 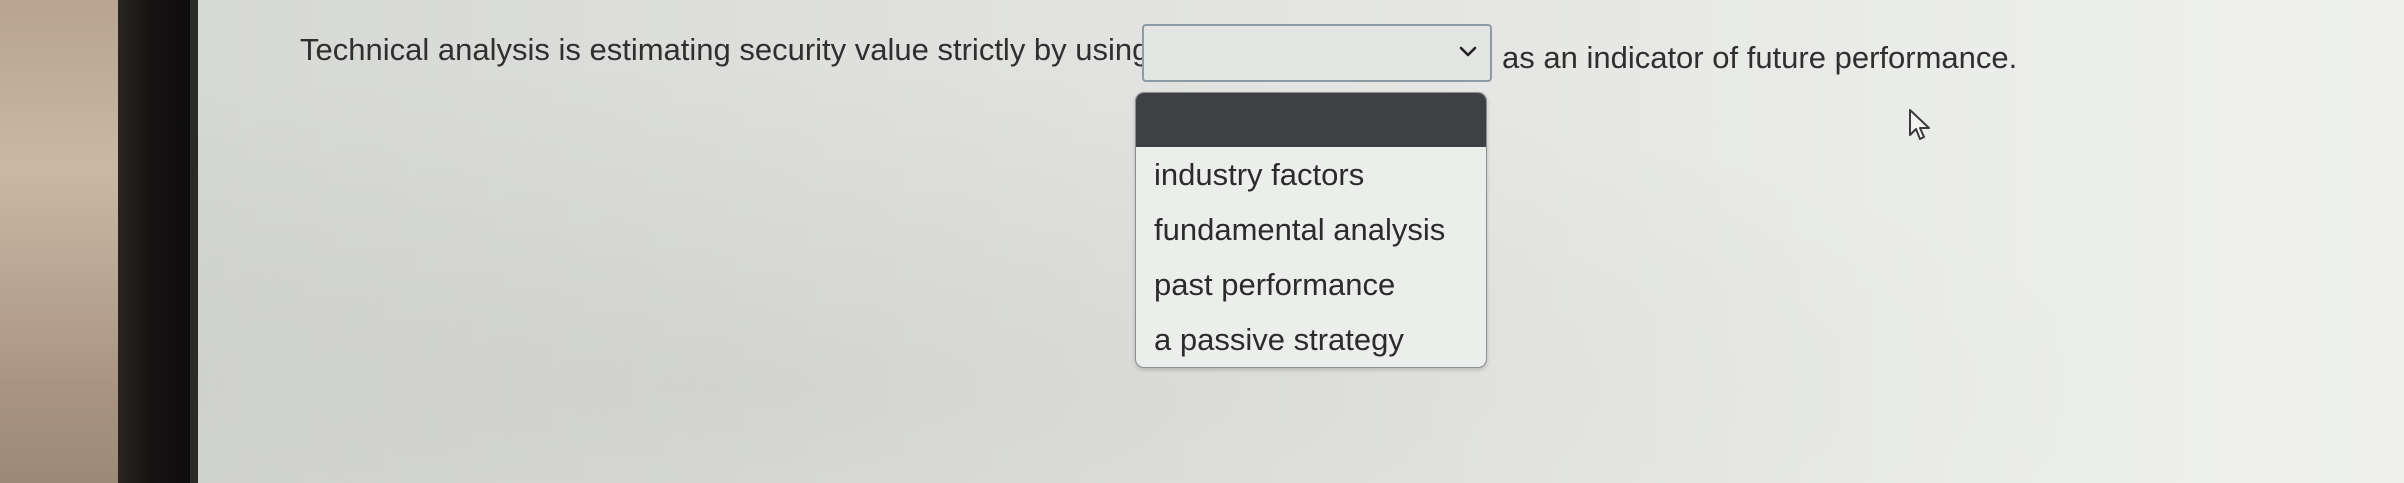 I want to click on option-blank-highlighted, so click(x=1311, y=120).